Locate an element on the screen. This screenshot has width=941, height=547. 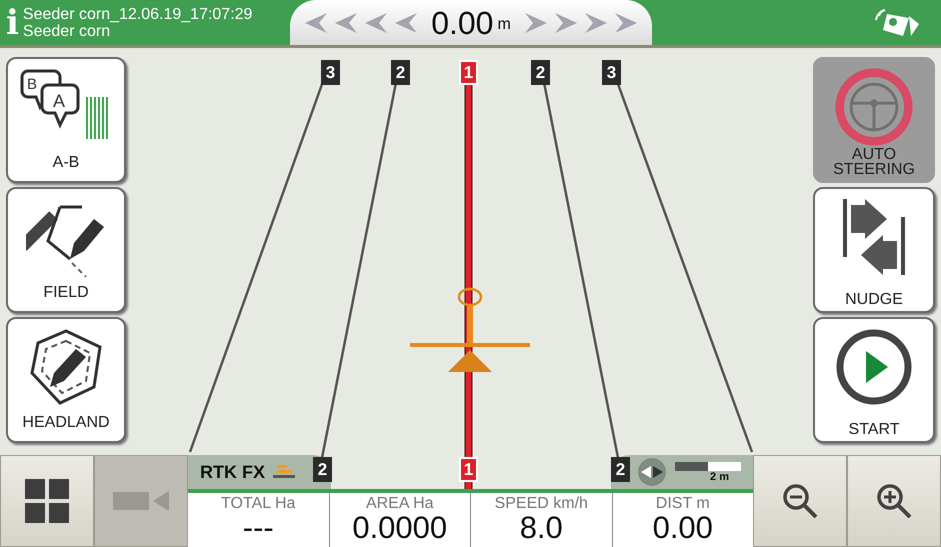
tool-button: FIELD is located at coordinates (66, 250).